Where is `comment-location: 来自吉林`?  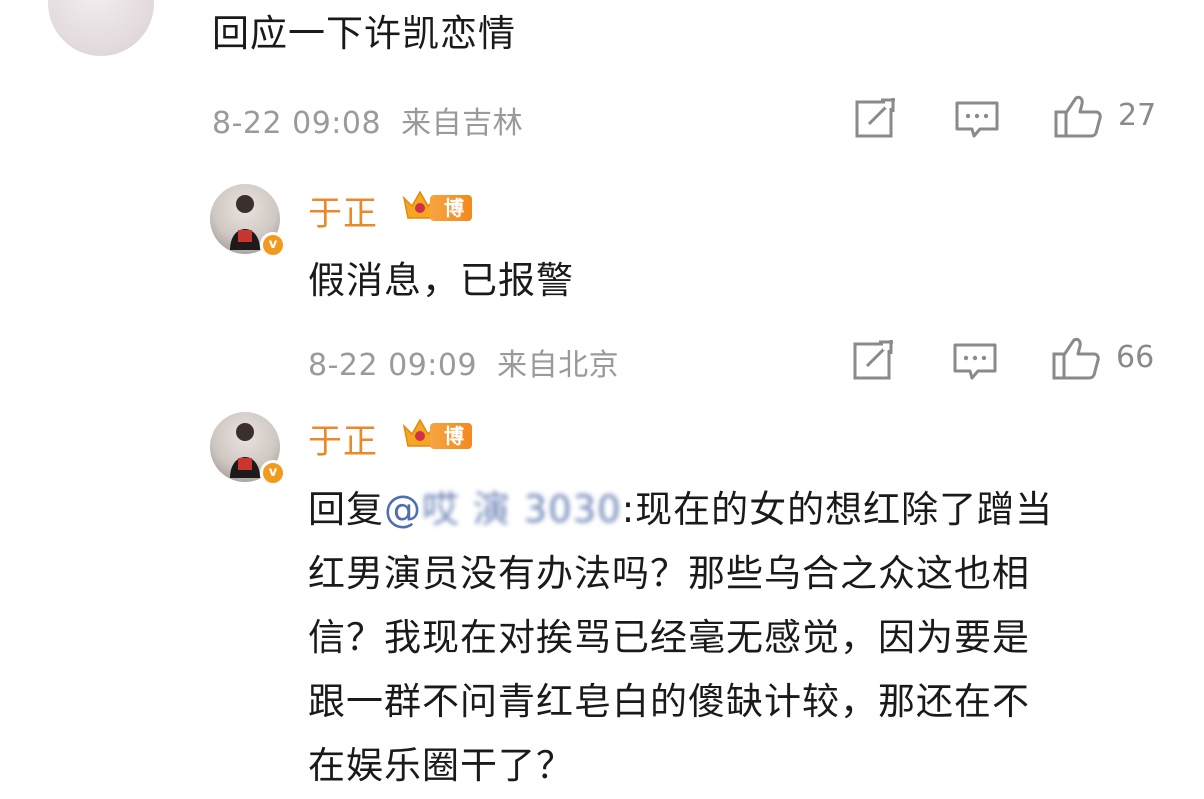
comment-location: 来自吉林 is located at coordinates (462, 123).